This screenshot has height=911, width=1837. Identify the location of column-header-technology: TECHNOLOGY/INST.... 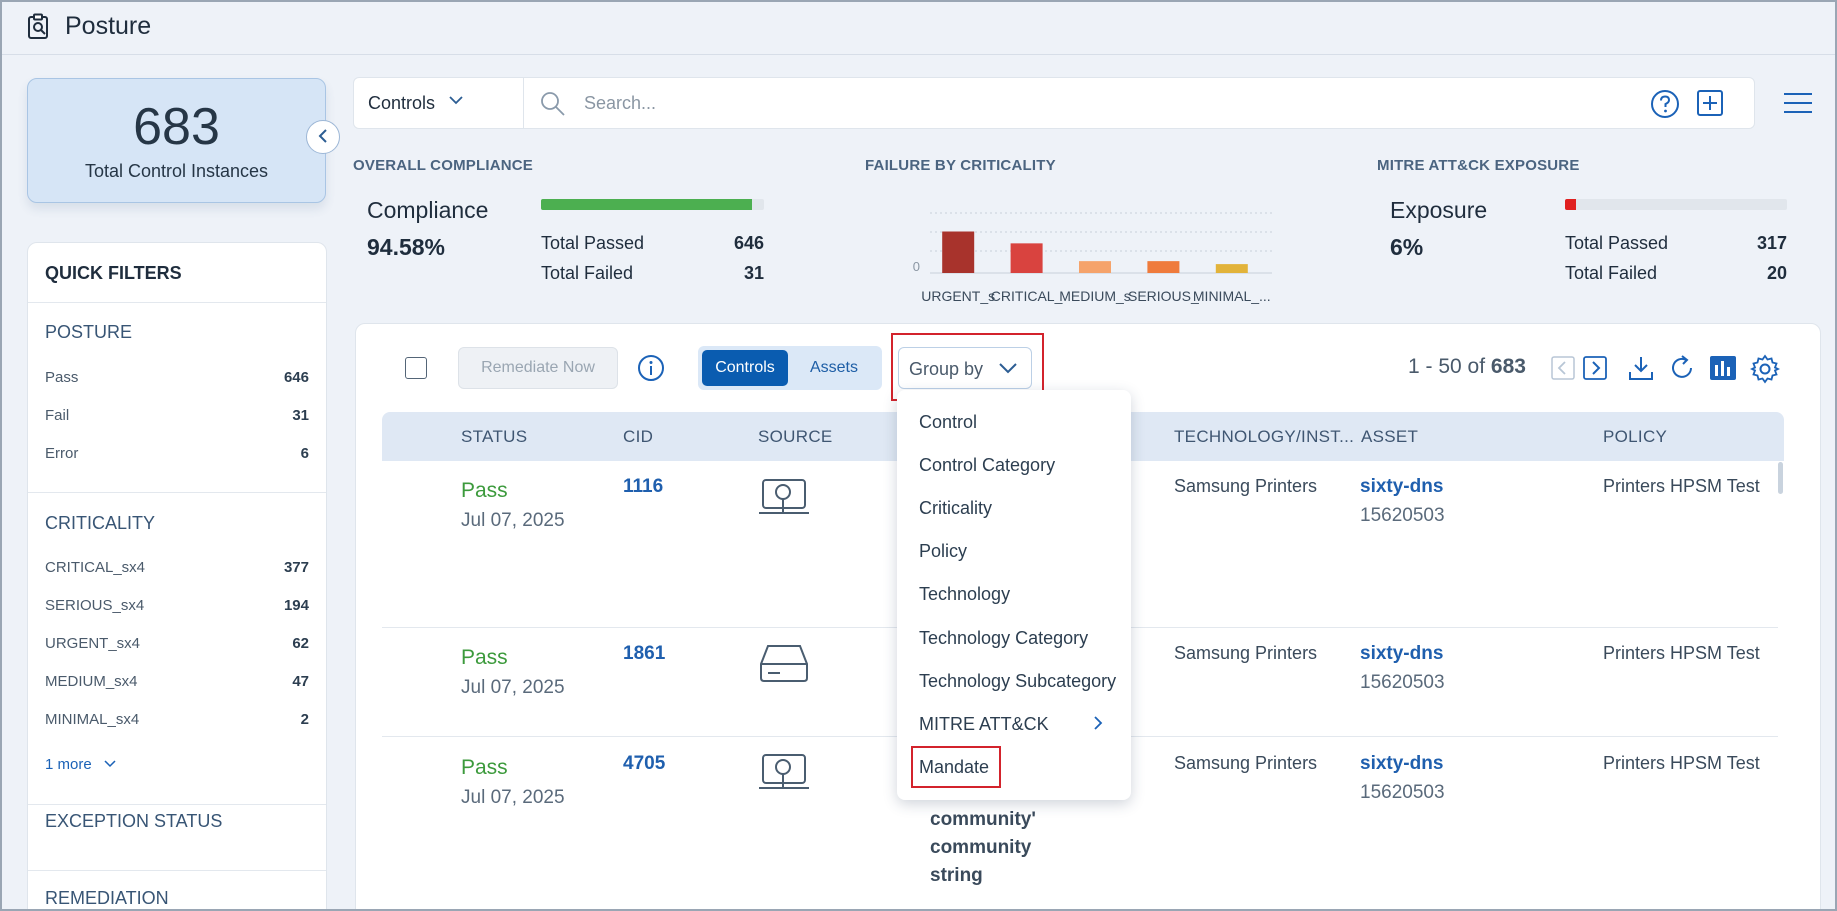
(1264, 437).